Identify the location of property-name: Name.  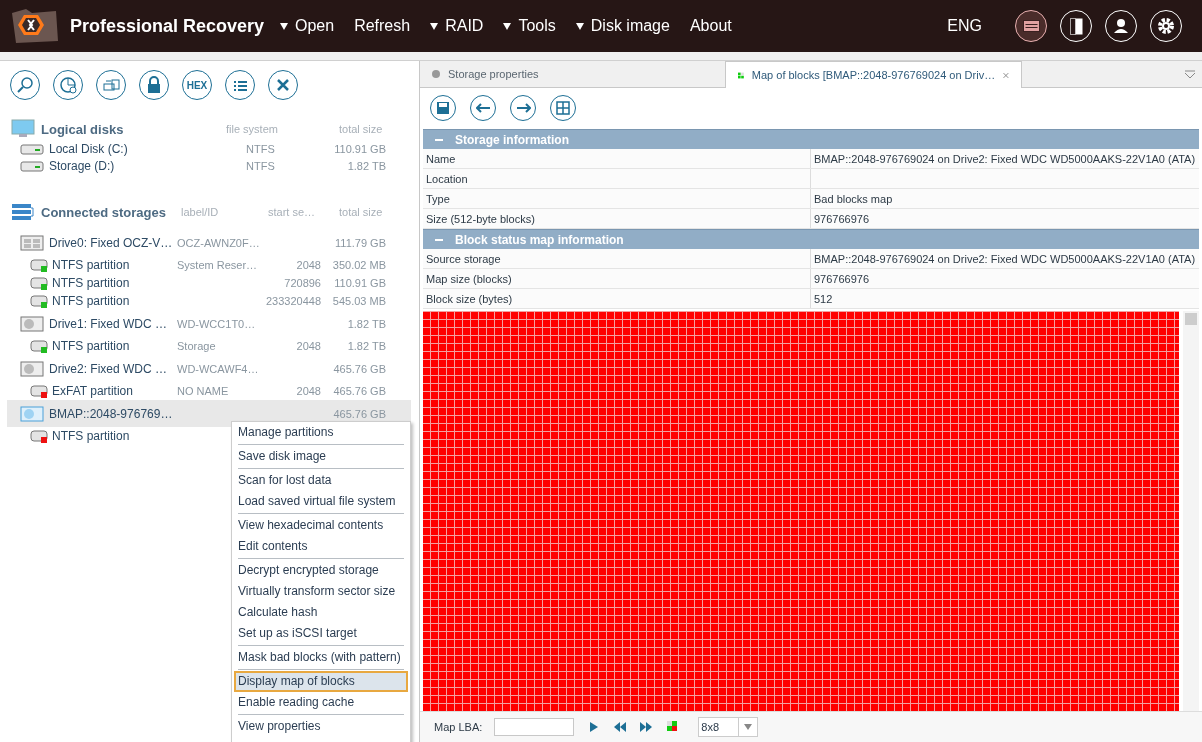
(441, 159).